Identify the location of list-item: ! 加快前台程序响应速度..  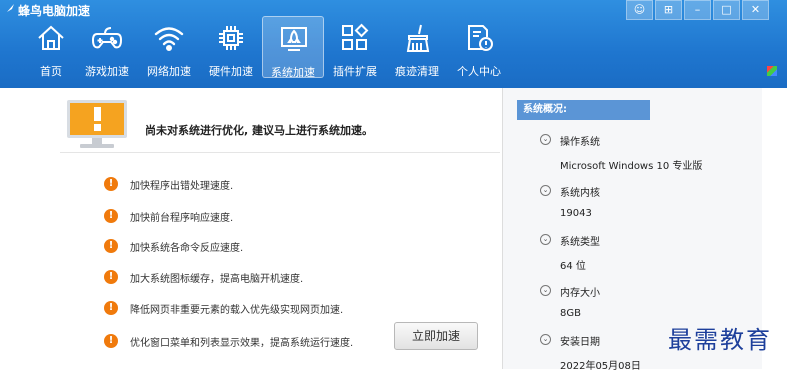
(168, 216).